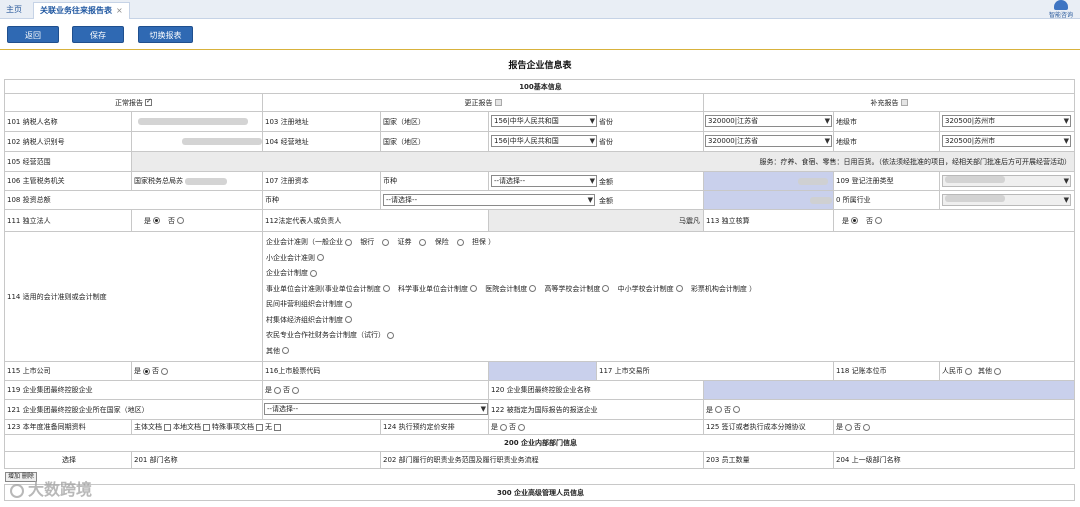  I want to click on reg-type-select: ▼, so click(1006, 181).